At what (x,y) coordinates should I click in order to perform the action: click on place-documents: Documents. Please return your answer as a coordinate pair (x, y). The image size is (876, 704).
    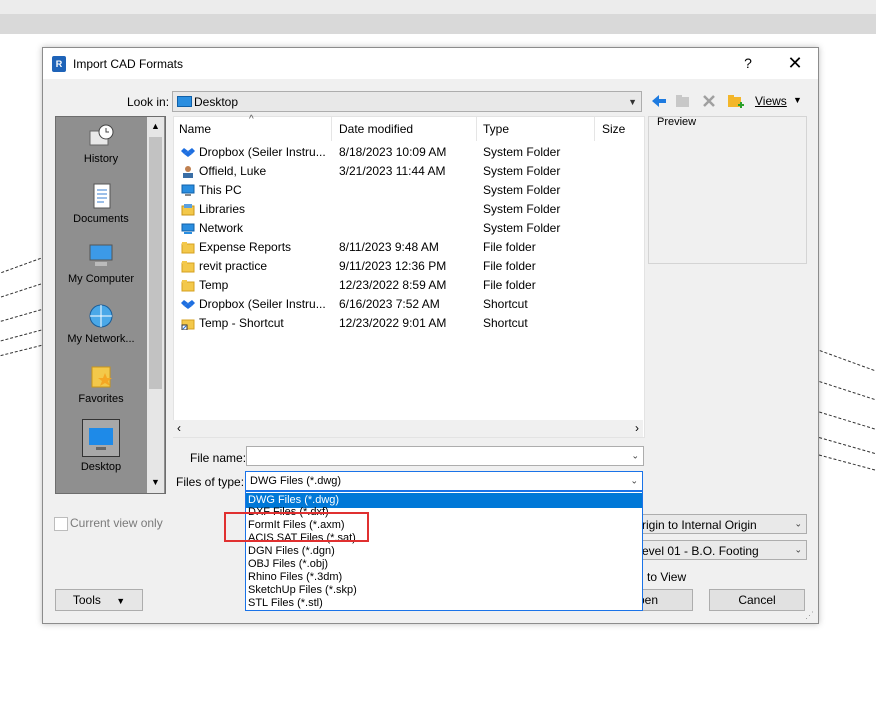
    Looking at the image, I should click on (101, 204).